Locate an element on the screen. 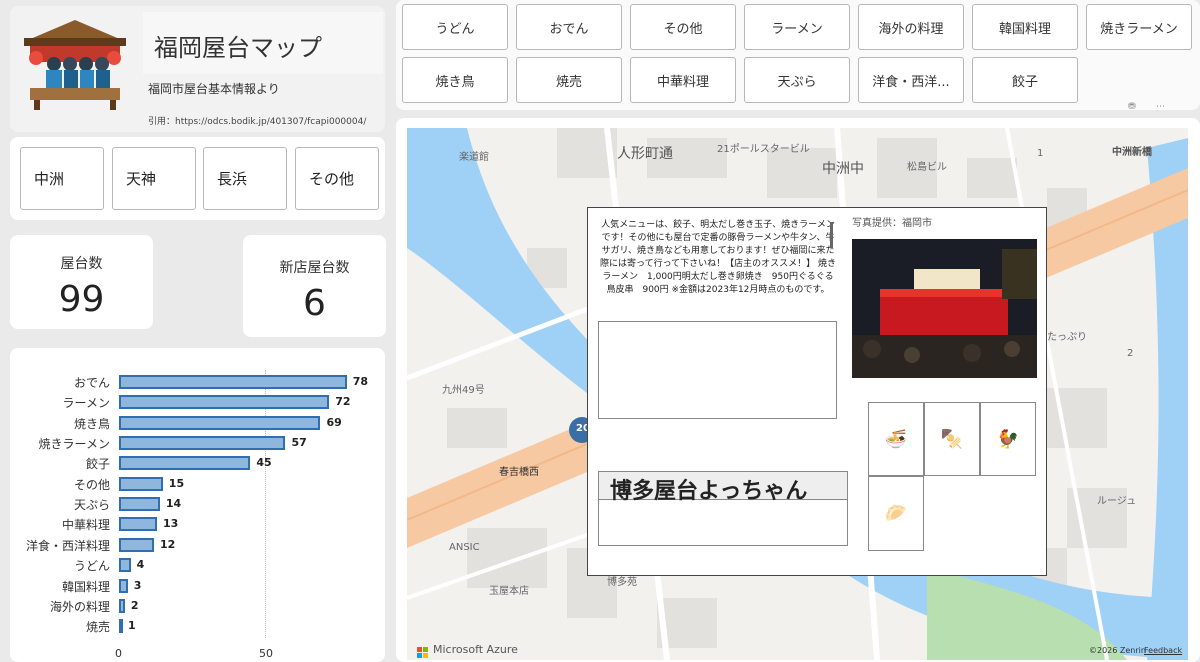 This screenshot has height=662, width=1200. map-label-11: たっぷり is located at coordinates (1067, 337).